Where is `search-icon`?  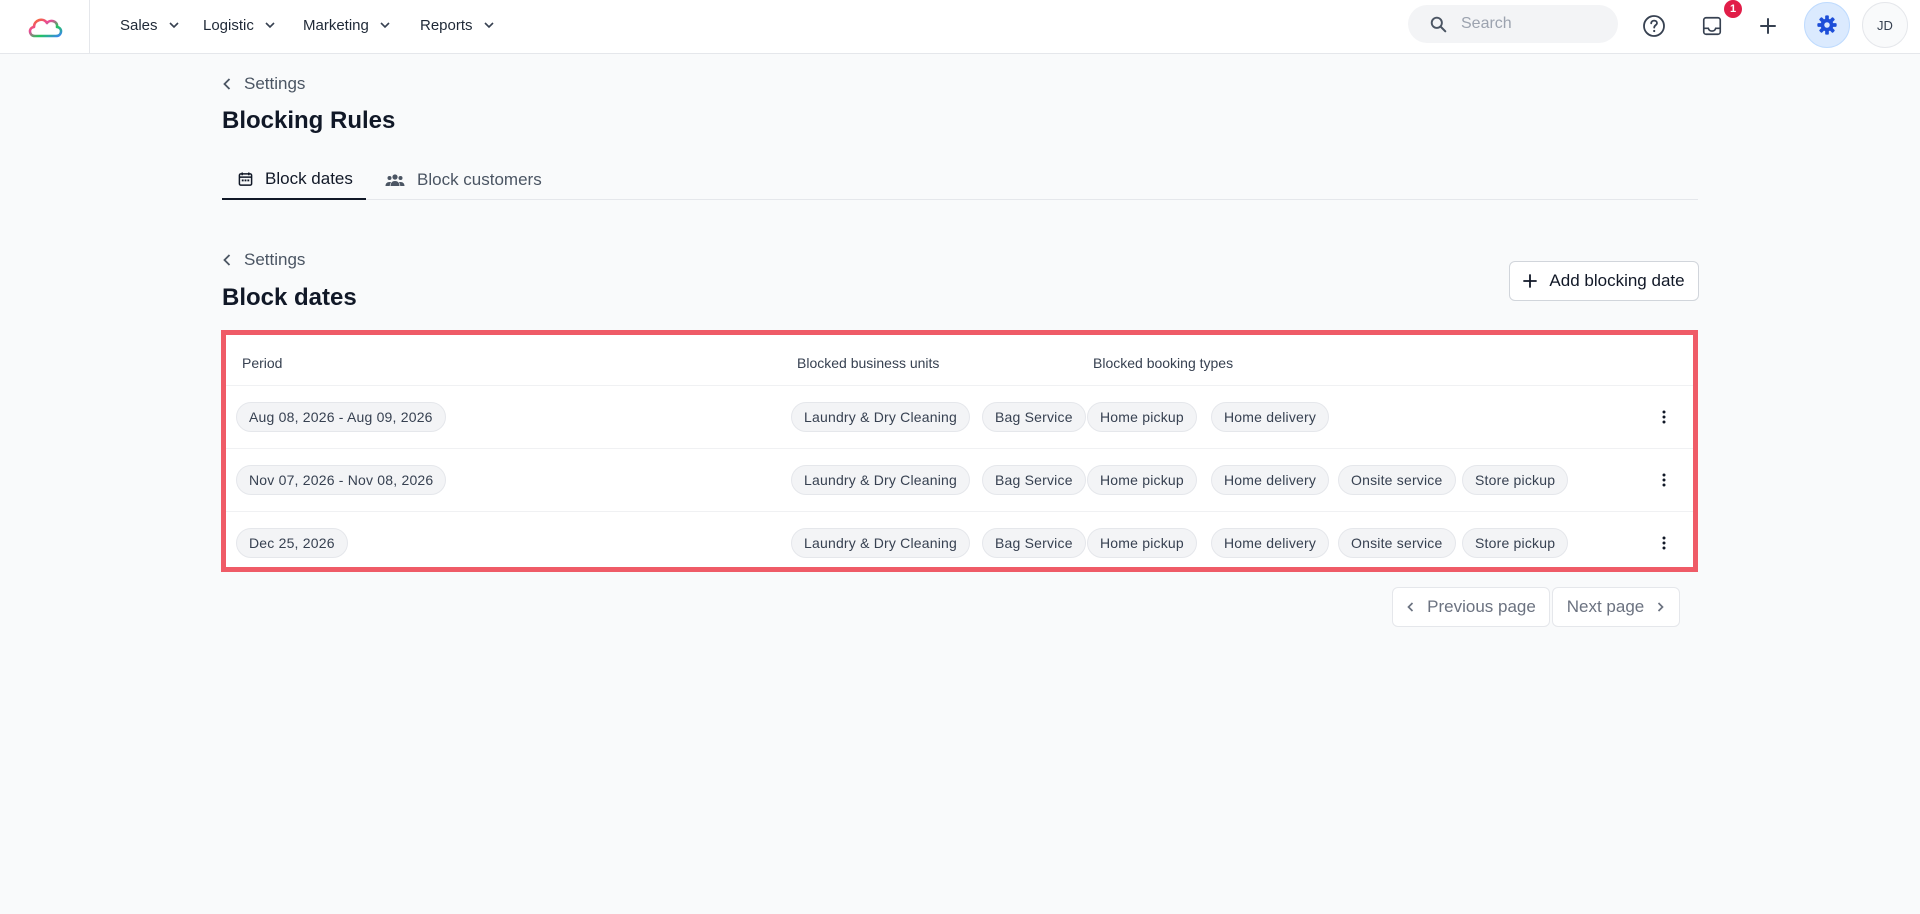
search-icon is located at coordinates (1438, 24).